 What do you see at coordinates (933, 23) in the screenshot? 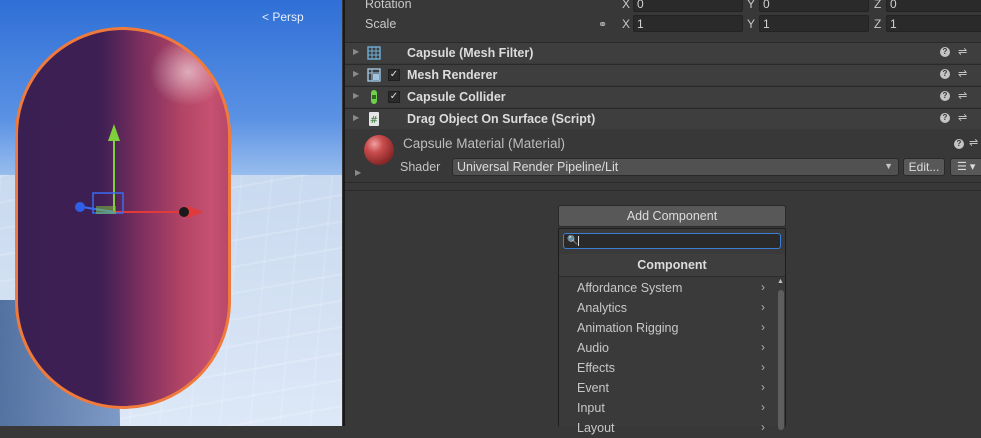
I see `scale-z-field: 1` at bounding box center [933, 23].